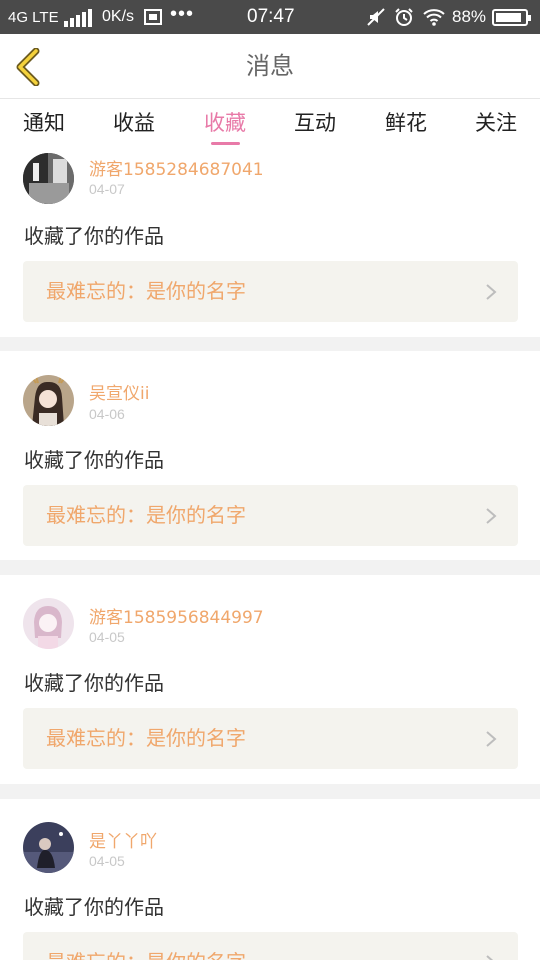 This screenshot has height=960, width=540. Describe the element at coordinates (118, 16) in the screenshot. I see `network-speed: 0K/s` at that location.